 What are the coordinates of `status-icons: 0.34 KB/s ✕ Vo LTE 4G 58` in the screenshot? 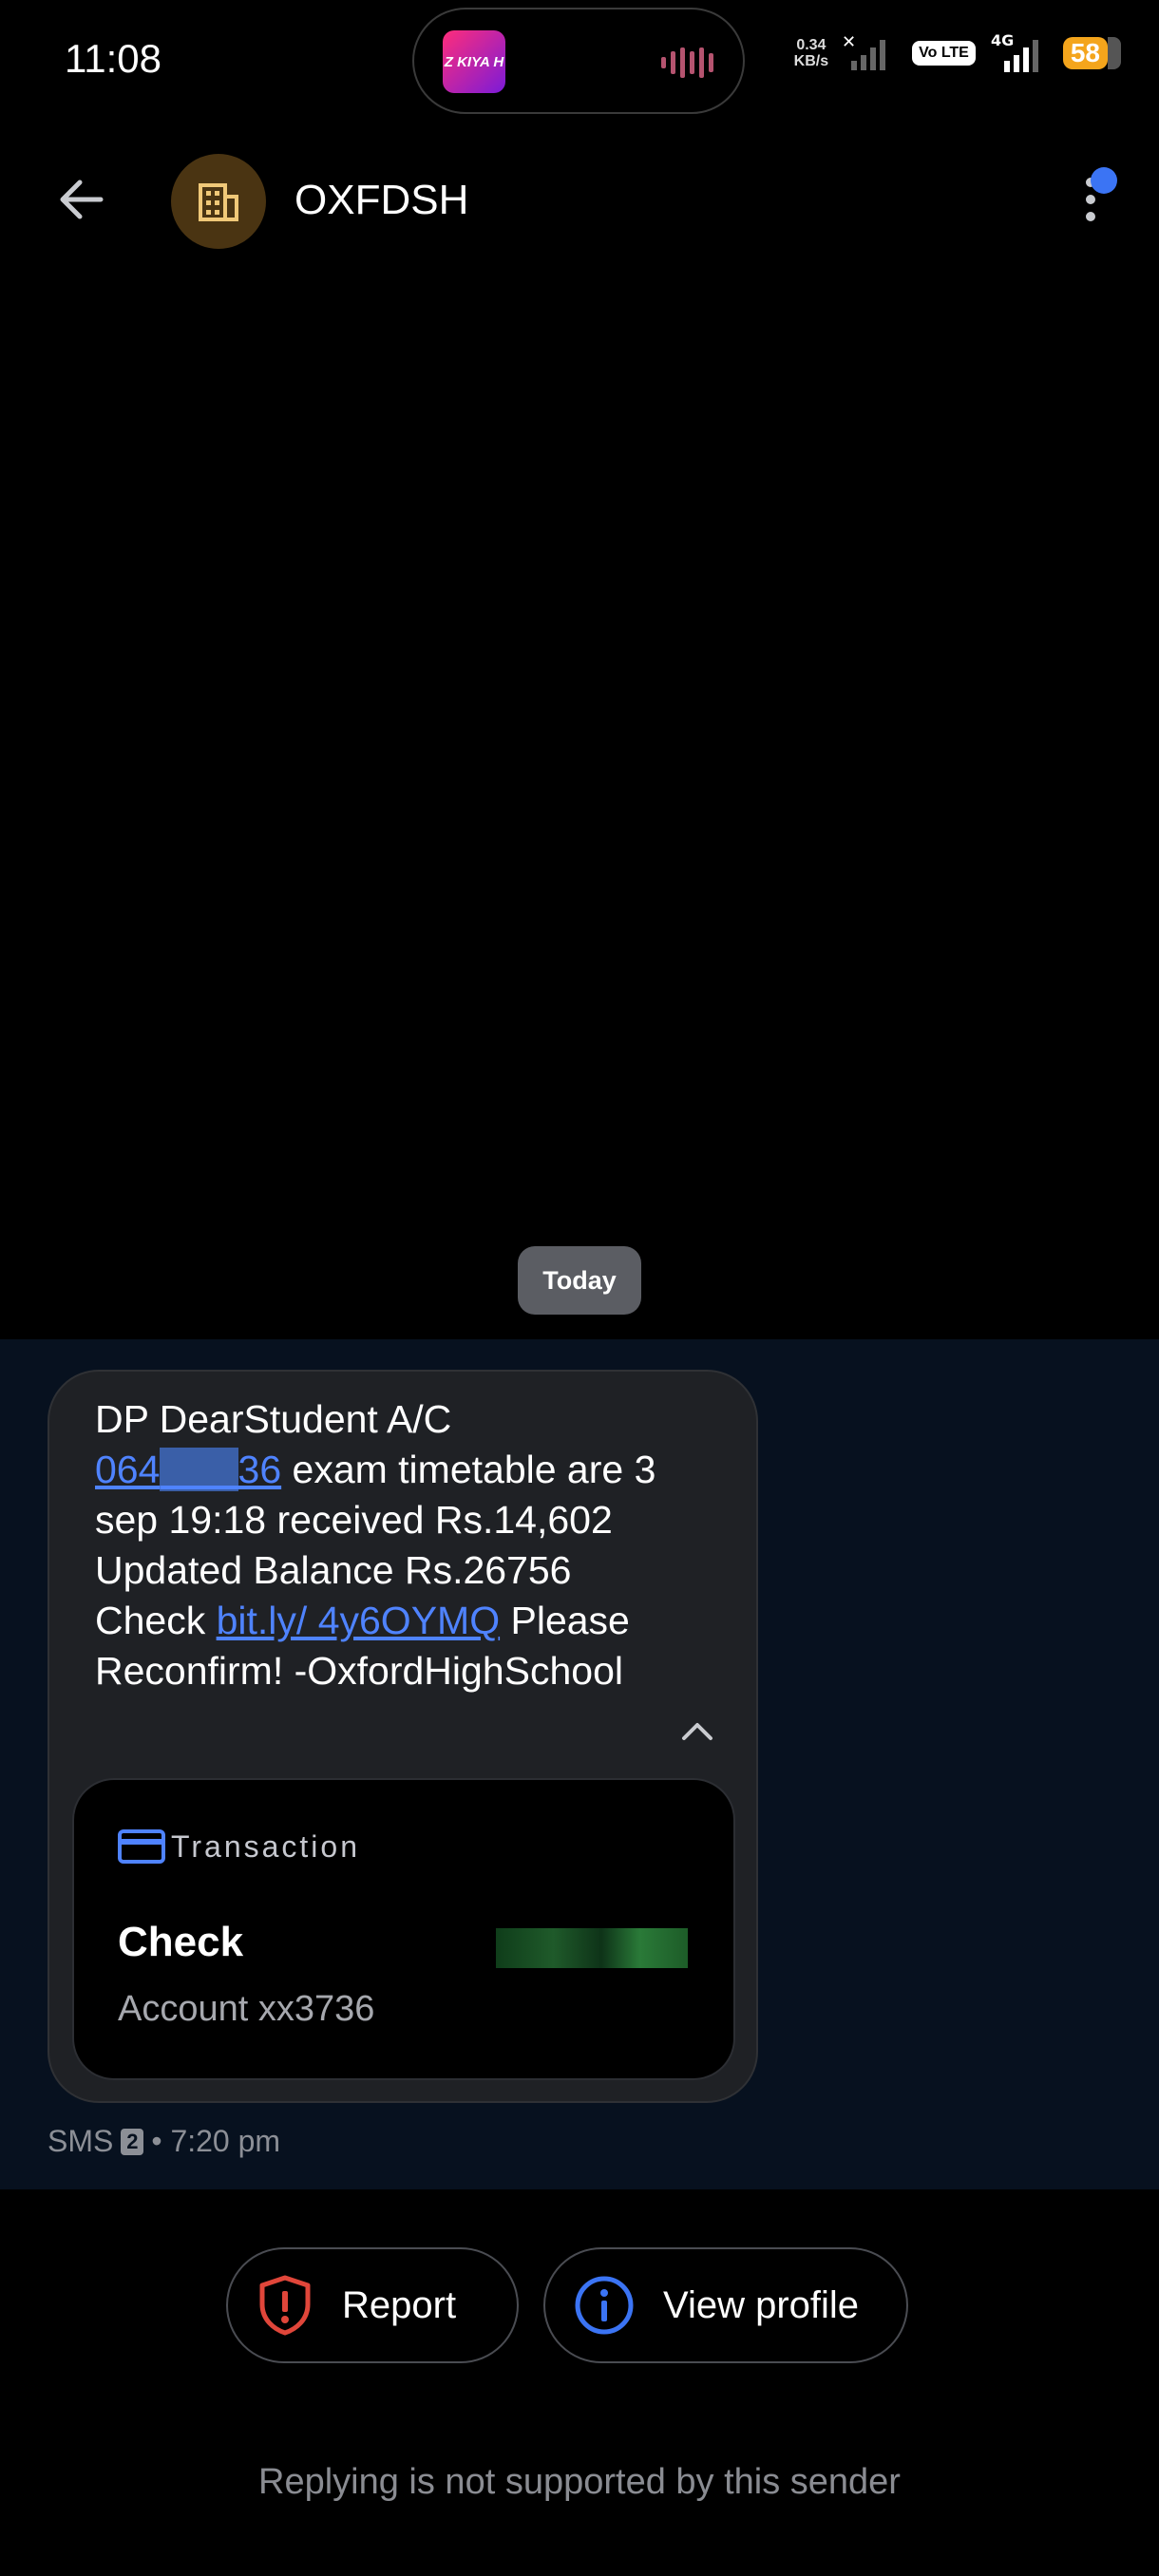 It's located at (957, 53).